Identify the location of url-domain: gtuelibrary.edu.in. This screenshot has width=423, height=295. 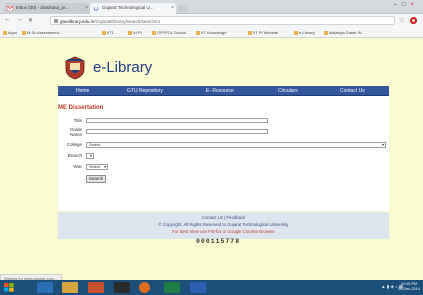
(77, 21).